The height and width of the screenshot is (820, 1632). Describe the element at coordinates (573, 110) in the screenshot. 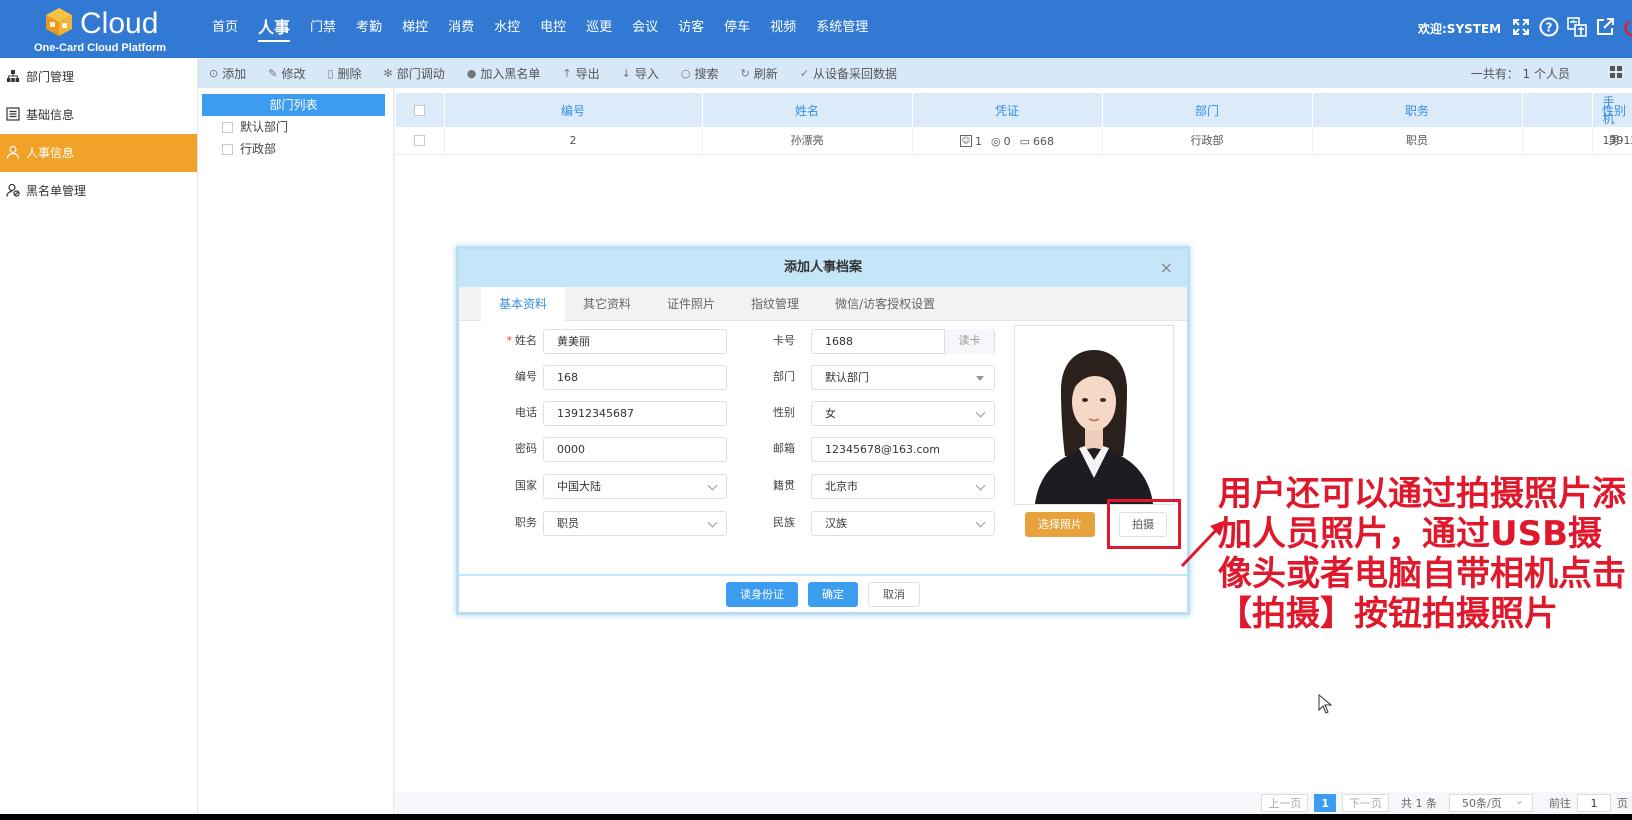

I see `col-number: 编号` at that location.